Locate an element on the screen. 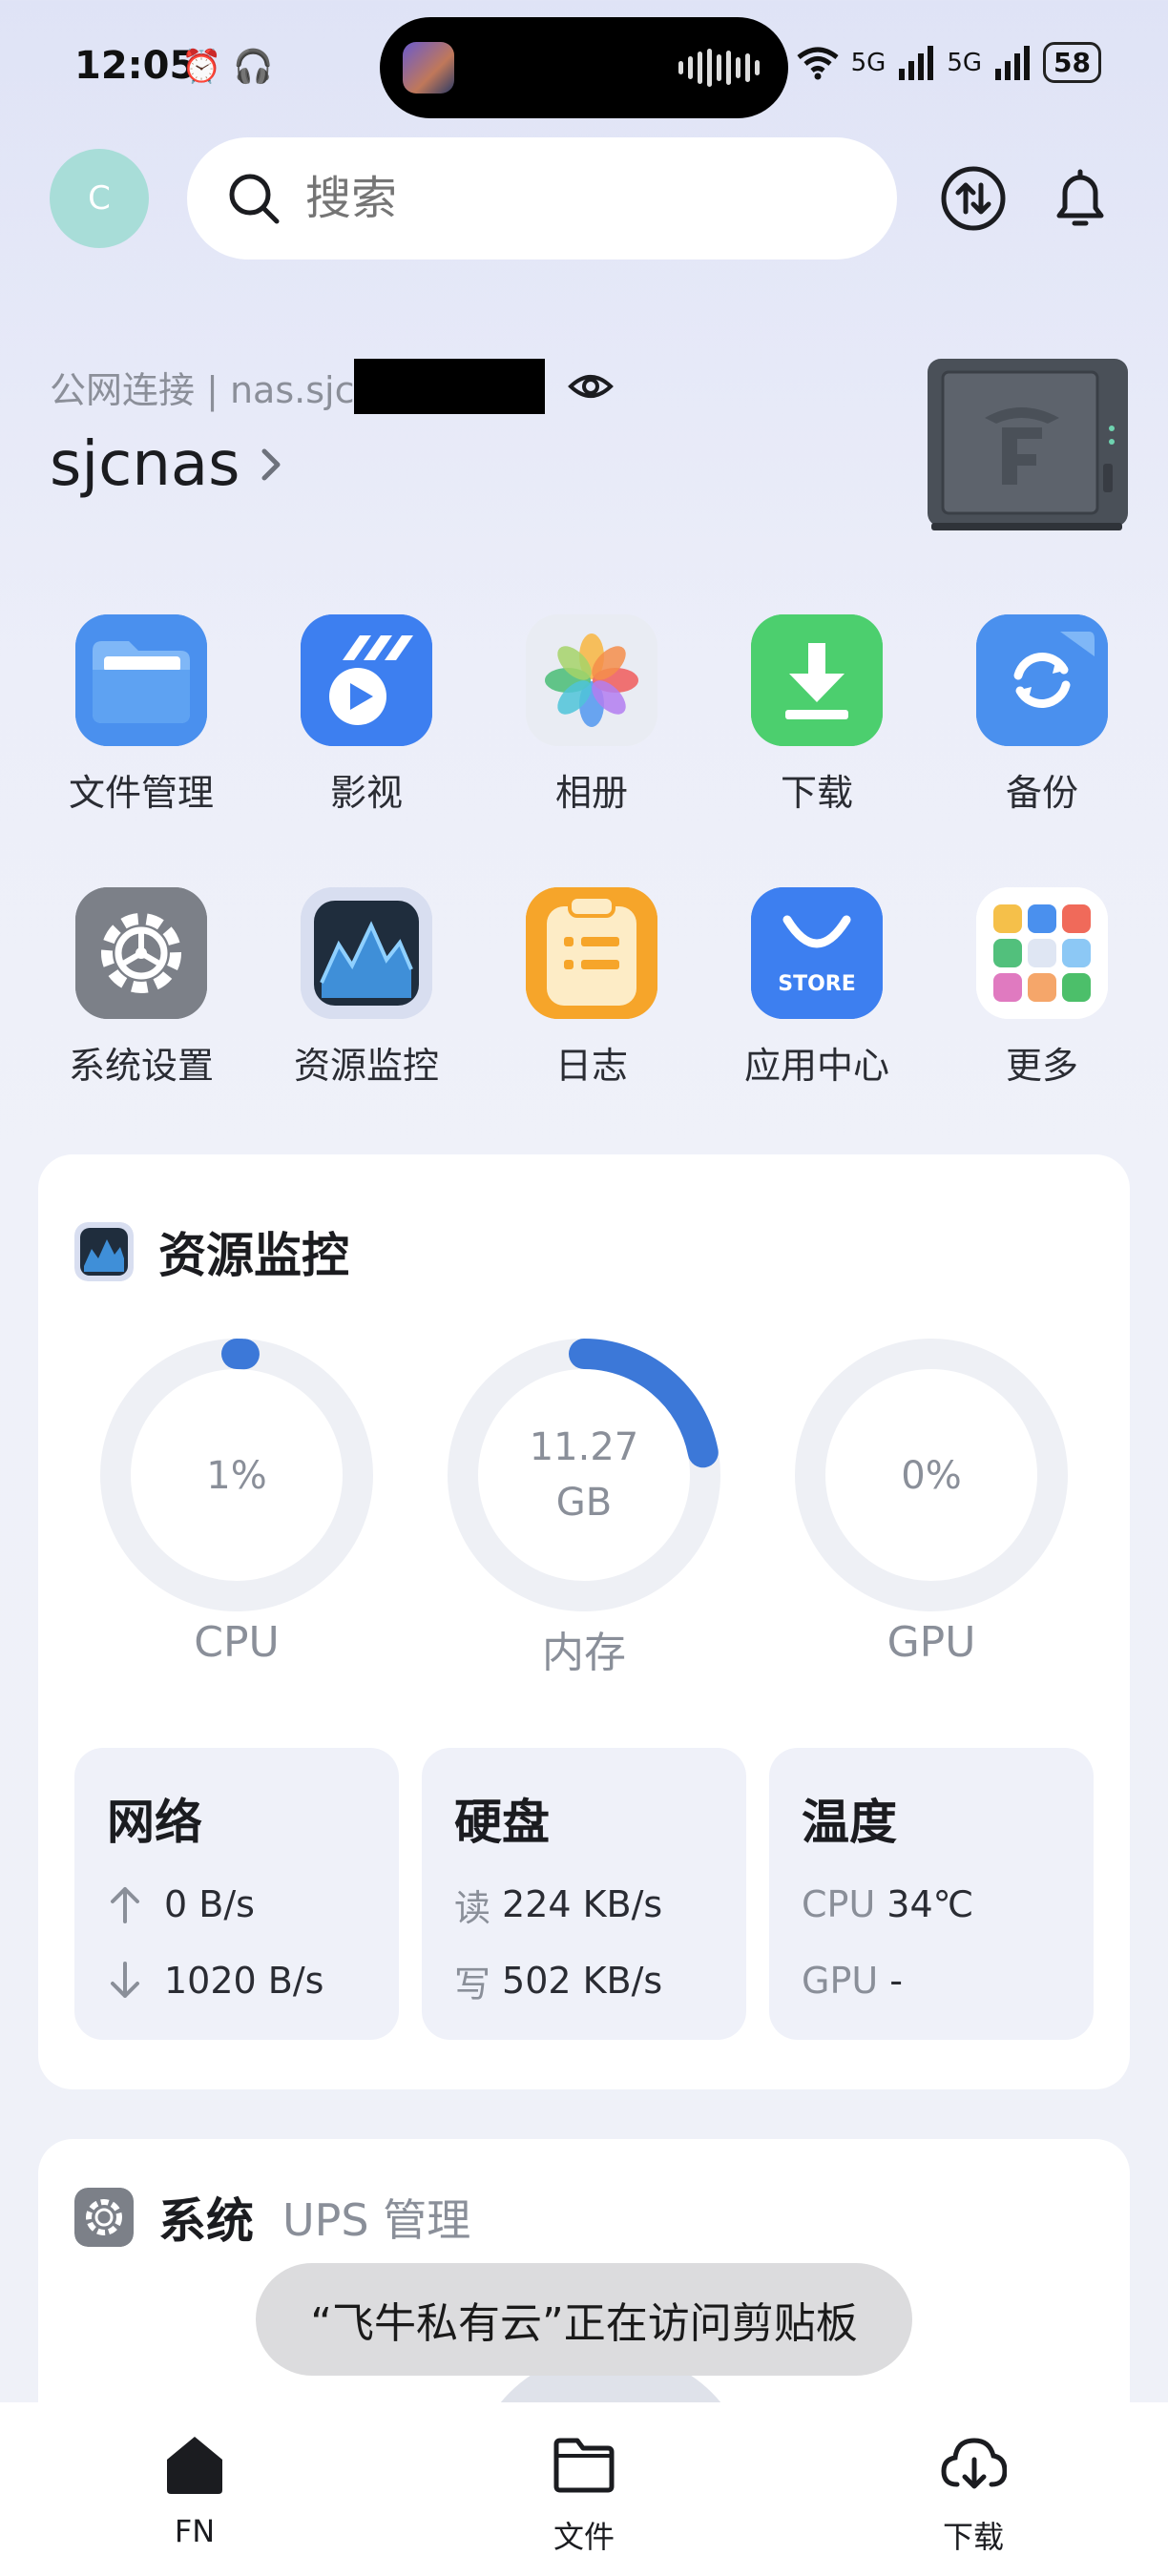 The width and height of the screenshot is (1168, 2576). store-icon: STORE is located at coordinates (817, 953).